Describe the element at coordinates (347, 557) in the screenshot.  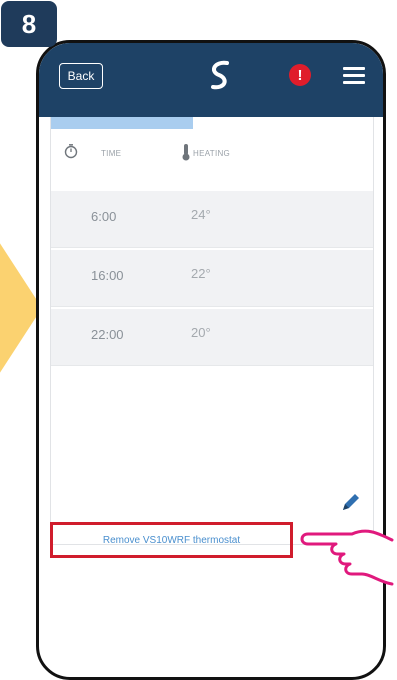
I see `pointing-hand-icon` at that location.